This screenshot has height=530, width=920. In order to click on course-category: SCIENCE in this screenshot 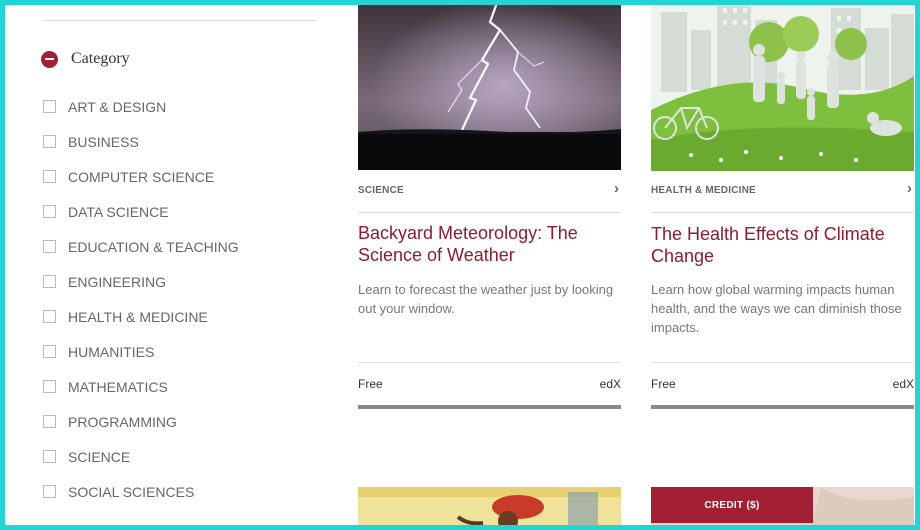, I will do `click(381, 190)`.